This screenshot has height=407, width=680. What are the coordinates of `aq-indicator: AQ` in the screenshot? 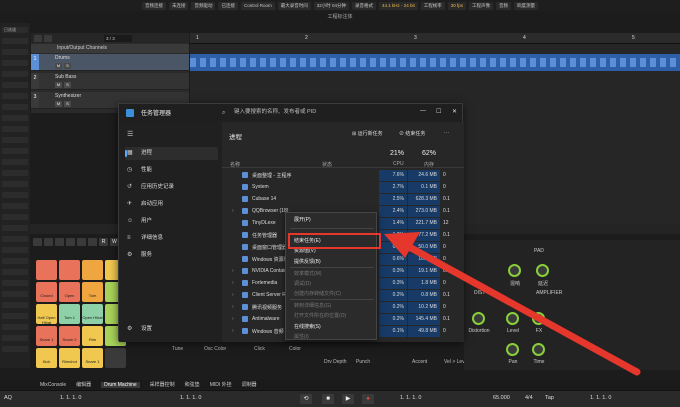 It's located at (8, 398).